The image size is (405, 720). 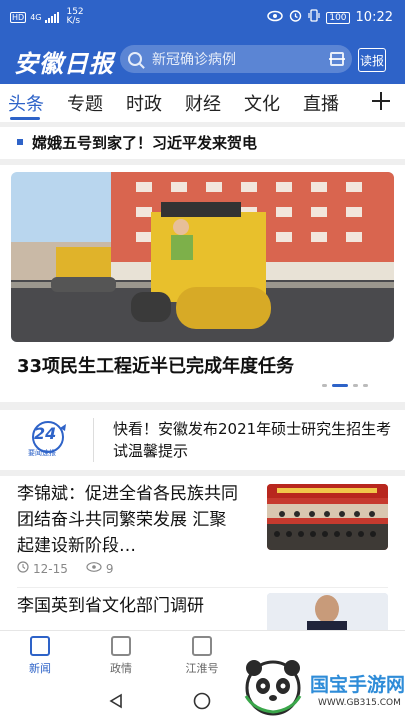 What do you see at coordinates (273, 688) in the screenshot?
I see `panda-logo-icon` at bounding box center [273, 688].